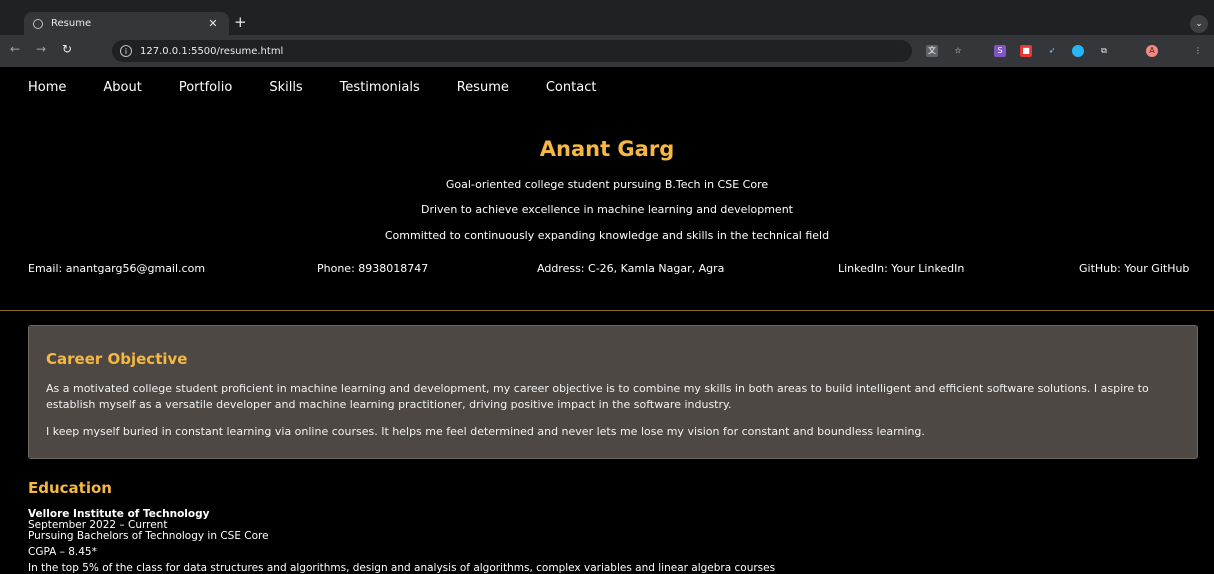  Describe the element at coordinates (117, 359) in the screenshot. I see `section-heading: Career Objective` at that location.